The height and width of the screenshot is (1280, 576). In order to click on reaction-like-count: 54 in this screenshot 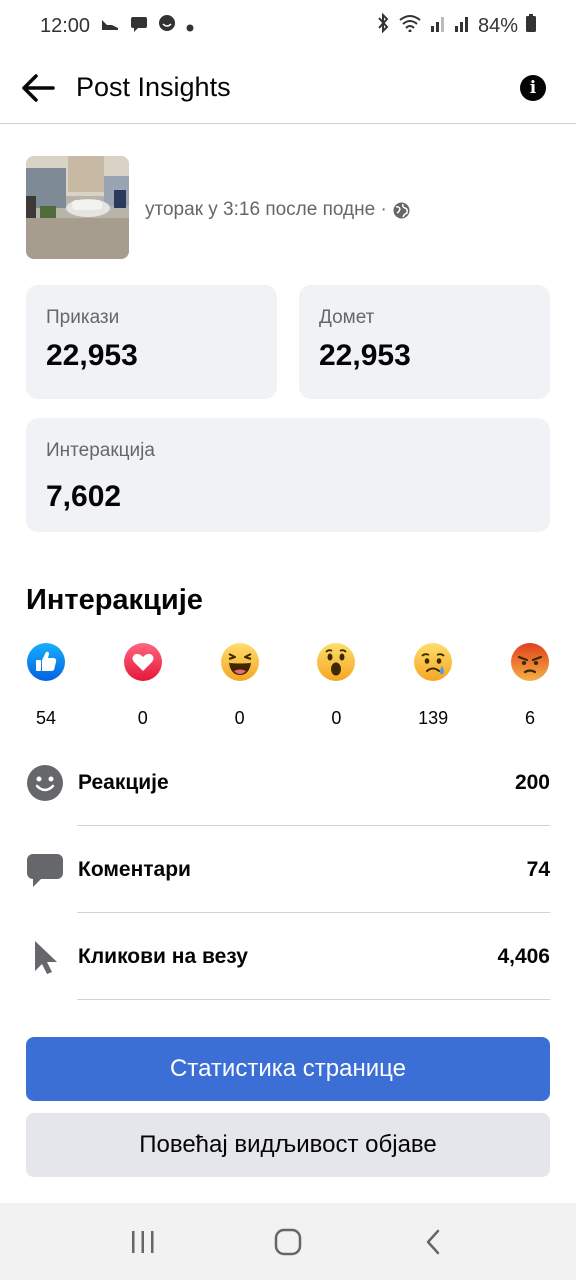, I will do `click(46, 718)`.